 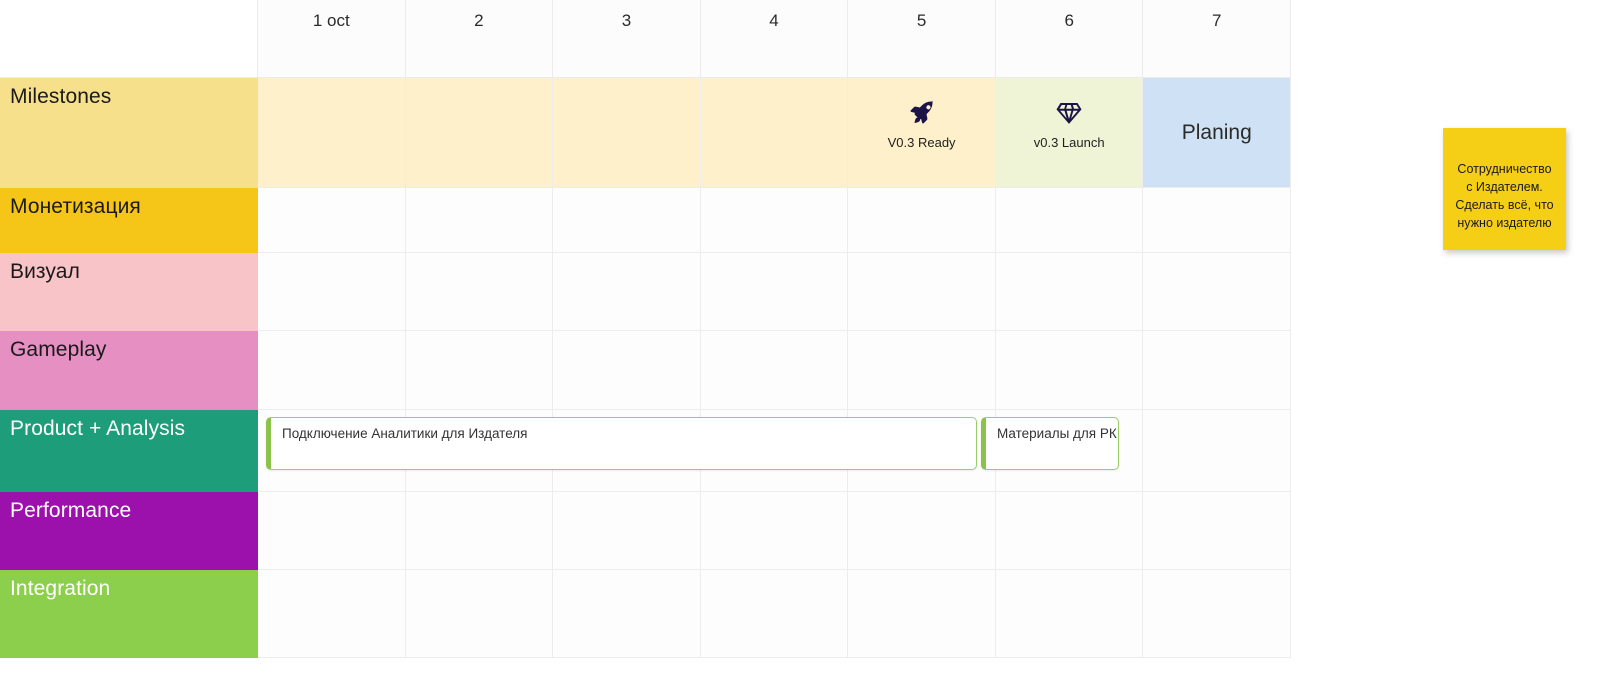 I want to click on timeline-row-gameplay: Gameplay, so click(x=646, y=370).